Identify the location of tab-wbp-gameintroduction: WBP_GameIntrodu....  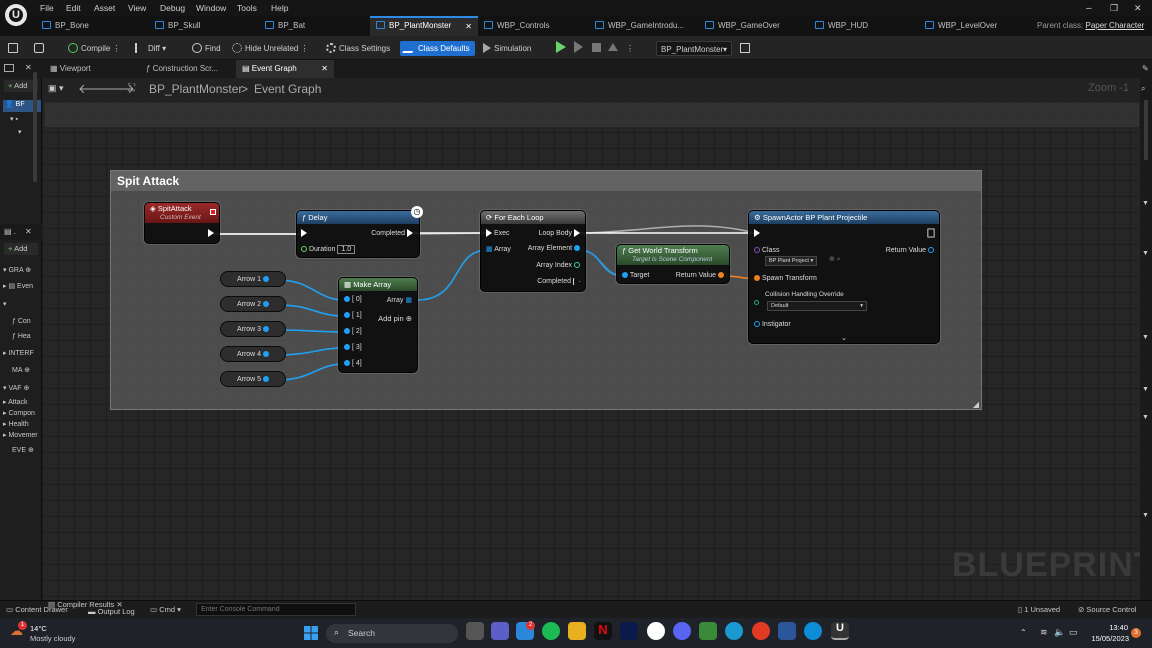
(645, 26).